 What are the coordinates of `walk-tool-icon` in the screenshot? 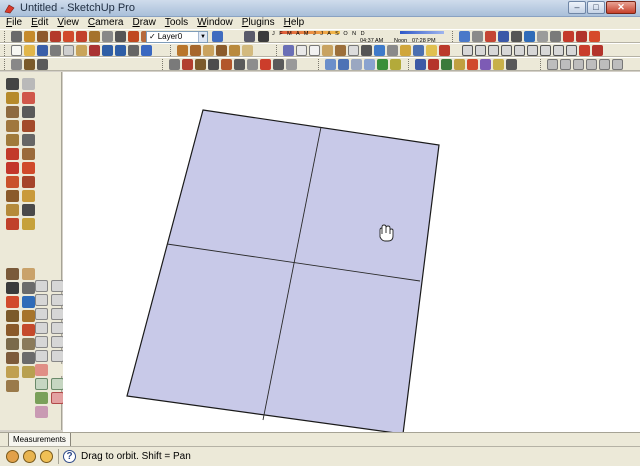 It's located at (28, 316).